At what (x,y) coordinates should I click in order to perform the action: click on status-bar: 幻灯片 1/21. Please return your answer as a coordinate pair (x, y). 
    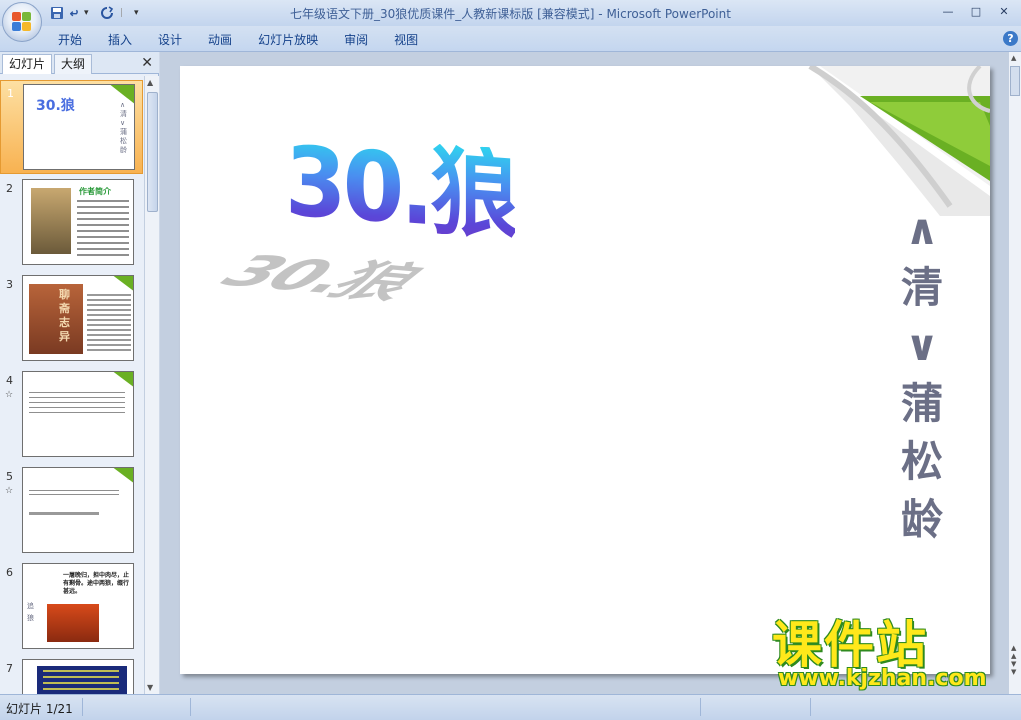
    Looking at the image, I should click on (510, 707).